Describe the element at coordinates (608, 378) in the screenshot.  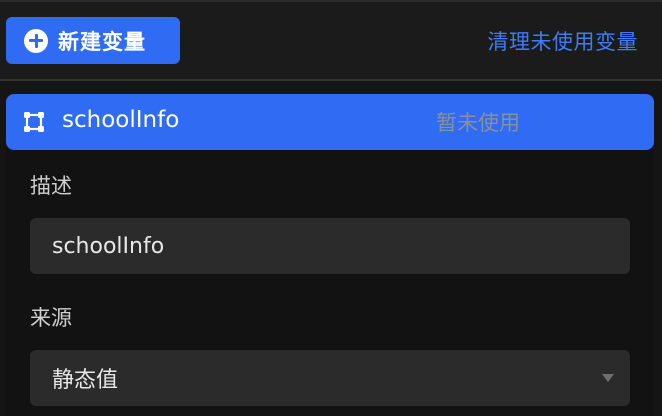
I see `caret-down-icon` at that location.